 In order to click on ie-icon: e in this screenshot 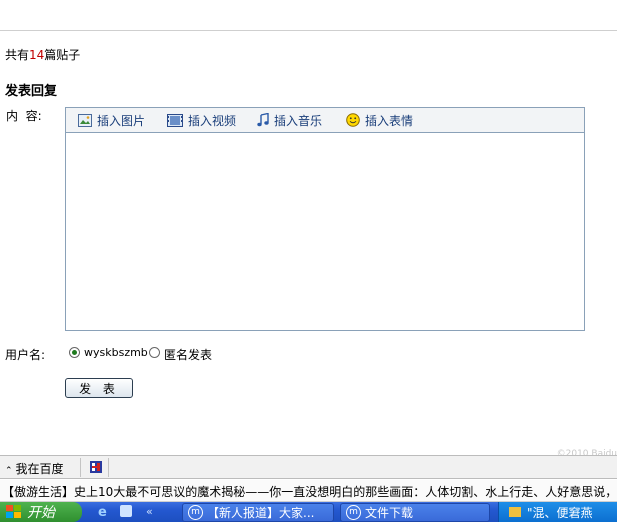, I will do `click(102, 512)`.